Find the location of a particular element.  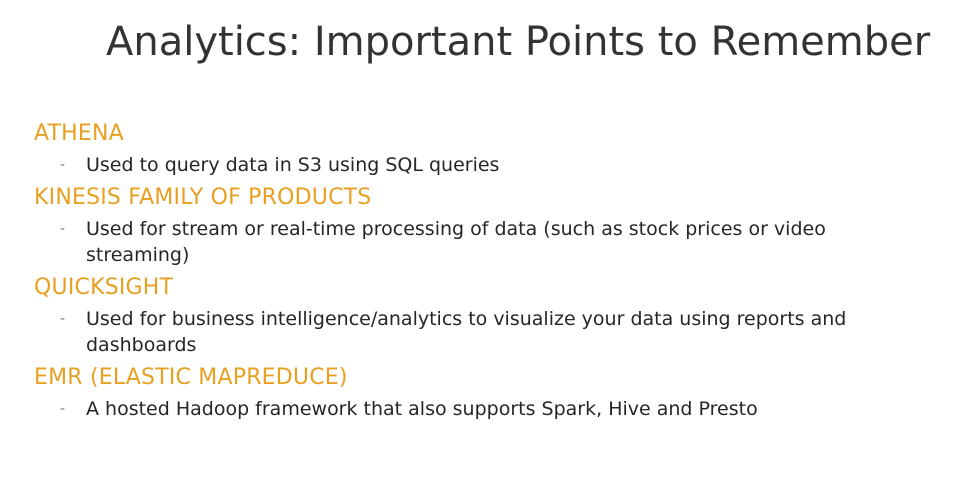

section-heading: KINESIS FAMILY OF PRODUCTS is located at coordinates (203, 197).